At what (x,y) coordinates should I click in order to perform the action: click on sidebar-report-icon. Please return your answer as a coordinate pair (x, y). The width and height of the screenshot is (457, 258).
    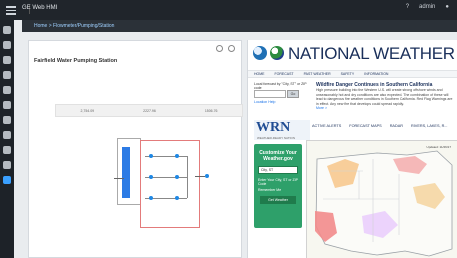
    Looking at the image, I should click on (7, 90).